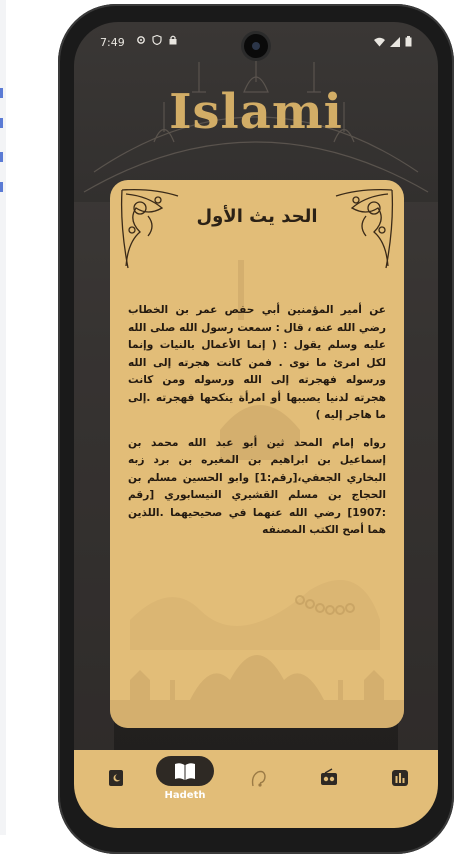 Image resolution: width=459 pixels, height=854 pixels. I want to click on time-bars-icon, so click(400, 778).